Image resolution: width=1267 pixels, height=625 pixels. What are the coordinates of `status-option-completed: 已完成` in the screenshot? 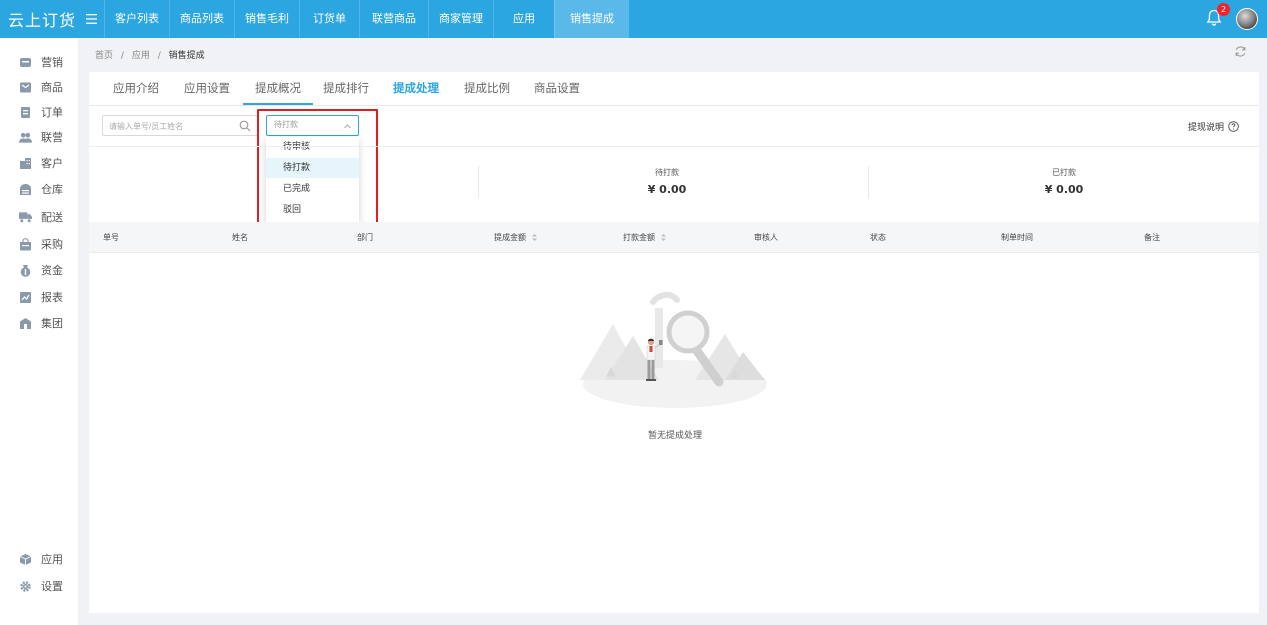 It's located at (312, 189).